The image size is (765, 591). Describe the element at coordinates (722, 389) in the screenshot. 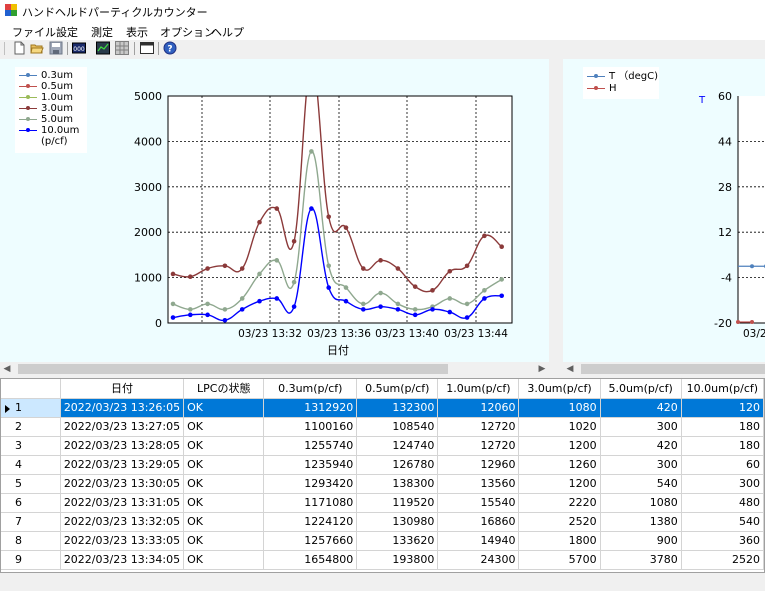

I see `column-header: 10.0um(p/cf)` at that location.